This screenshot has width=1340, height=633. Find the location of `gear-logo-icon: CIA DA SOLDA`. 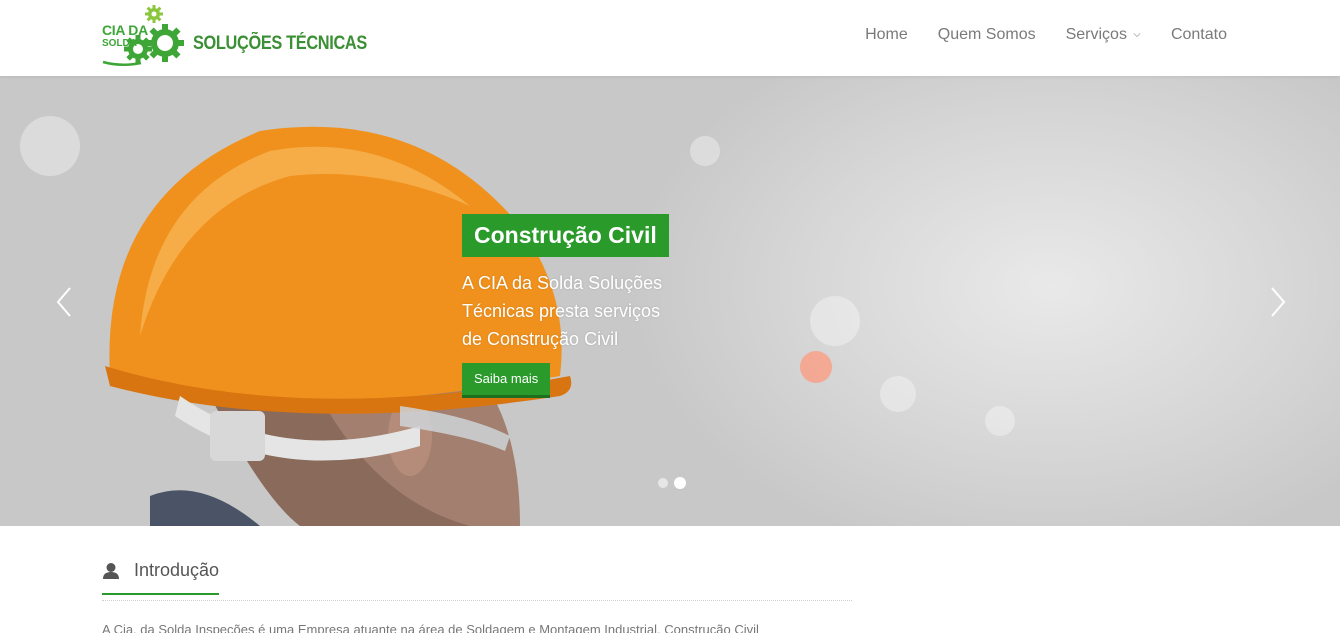

gear-logo-icon: CIA DA SOLDA is located at coordinates (143, 37).